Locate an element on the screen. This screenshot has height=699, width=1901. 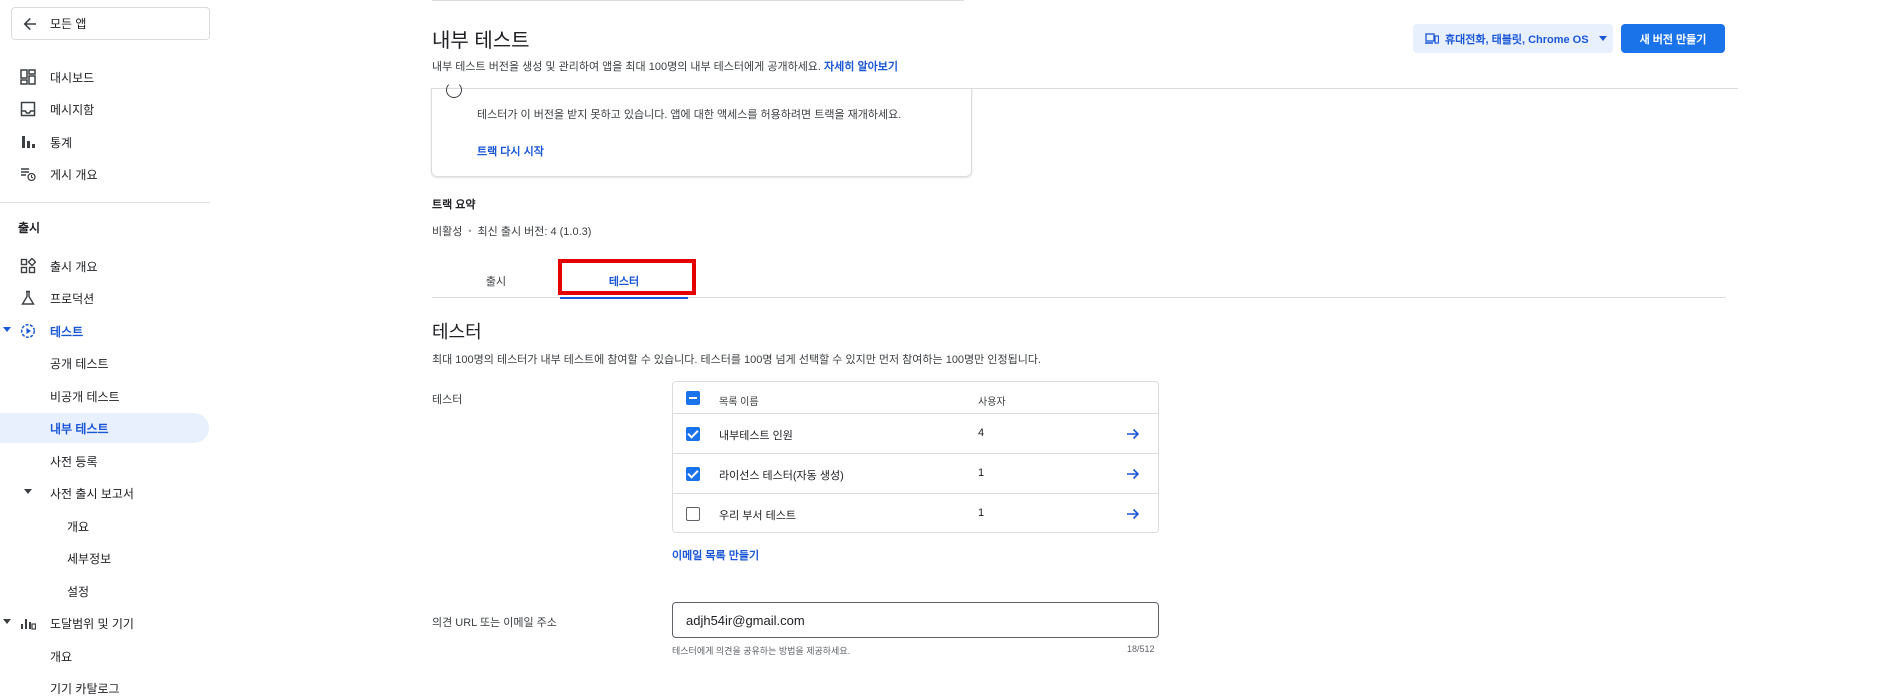
learn-more-link: 자세히 알아보기 is located at coordinates (861, 67).